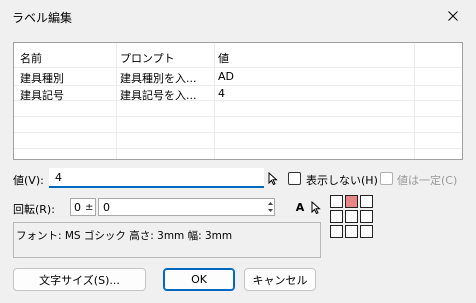 This screenshot has width=476, height=303. What do you see at coordinates (280, 279) in the screenshot?
I see `cancel-button: キャンセル` at bounding box center [280, 279].